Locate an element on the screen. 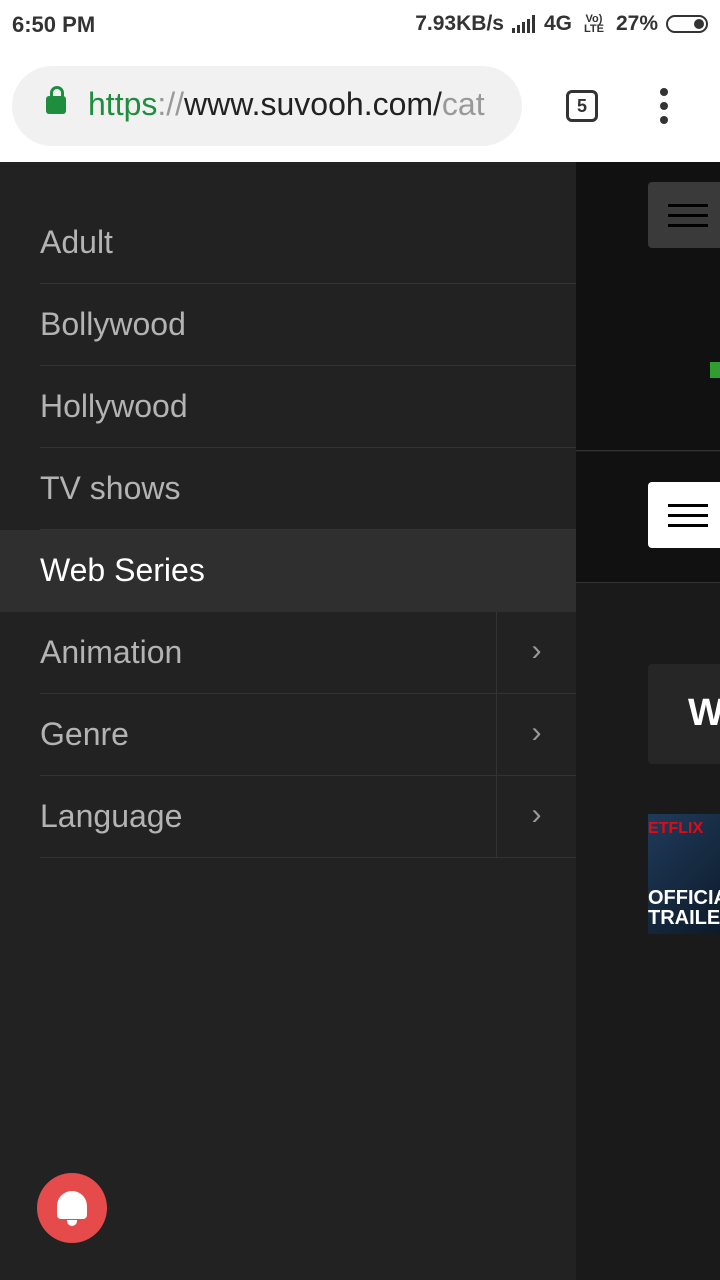 This screenshot has width=720, height=1280. menu-item-label: Language is located at coordinates (111, 816).